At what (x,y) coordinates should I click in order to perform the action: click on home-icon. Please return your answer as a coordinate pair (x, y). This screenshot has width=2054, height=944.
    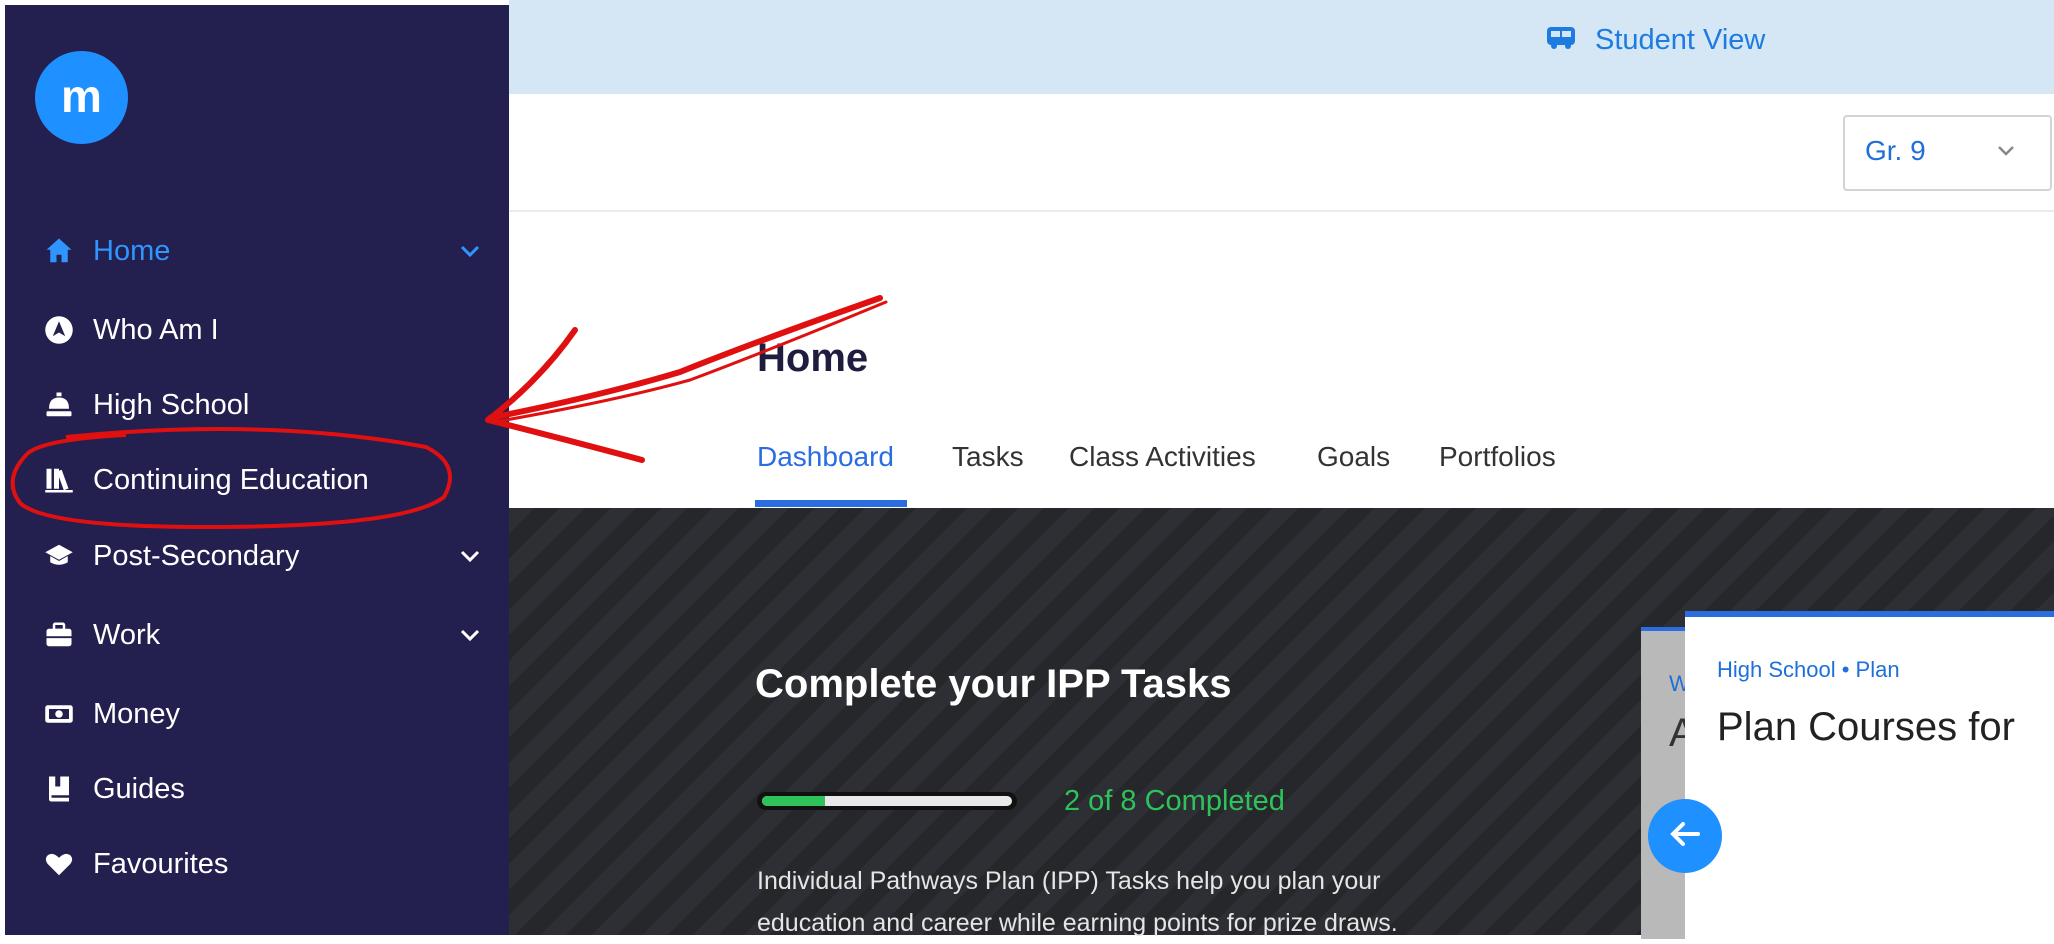
    Looking at the image, I should click on (59, 251).